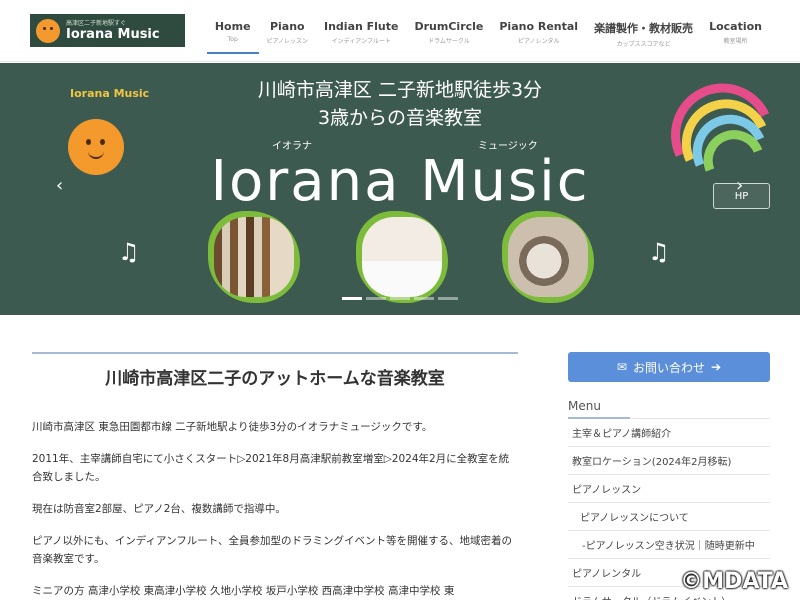  What do you see at coordinates (734, 581) in the screenshot?
I see `watermark: ©MDATA` at bounding box center [734, 581].